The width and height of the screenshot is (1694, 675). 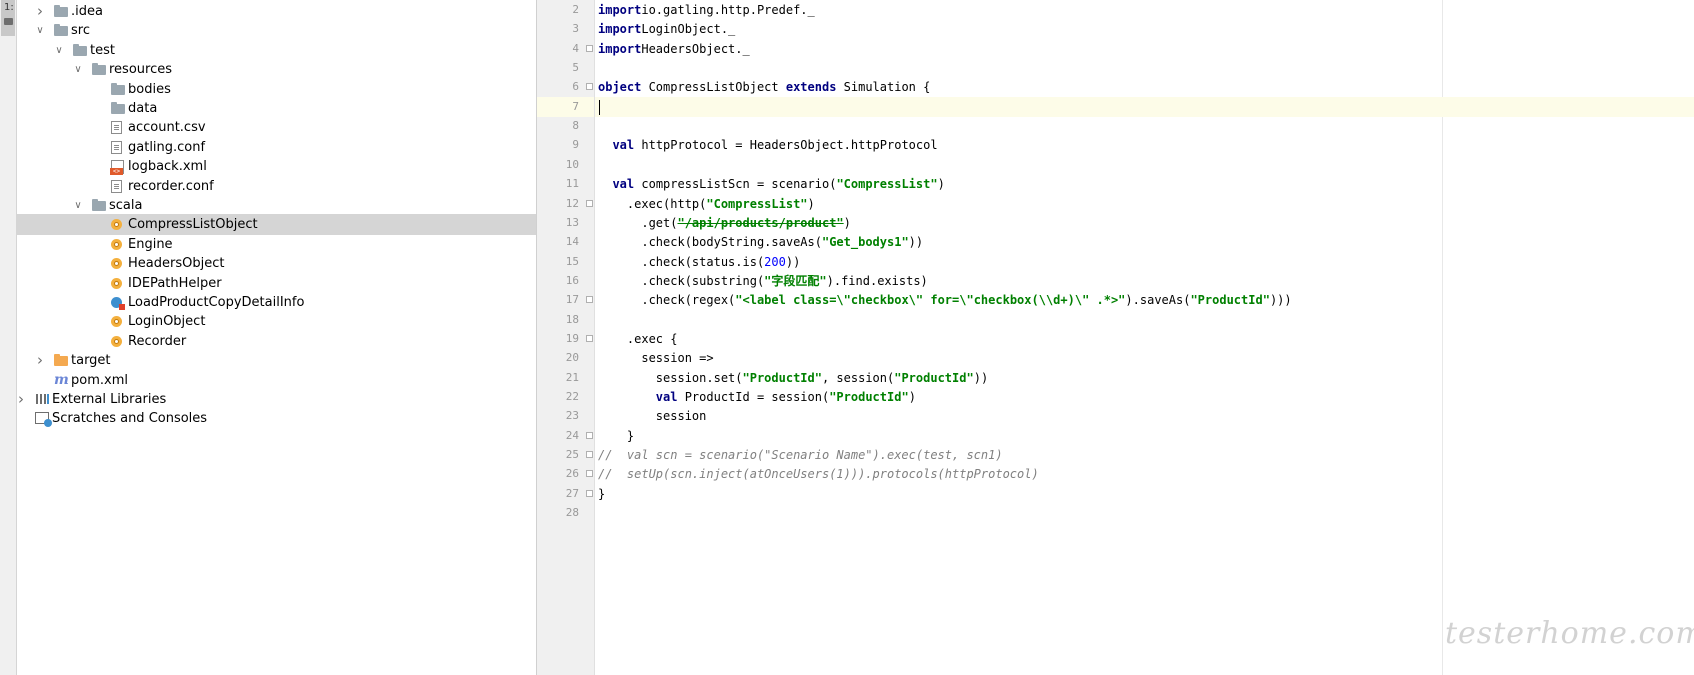 What do you see at coordinates (109, 399) in the screenshot?
I see `tree-item-label: External Libraries` at bounding box center [109, 399].